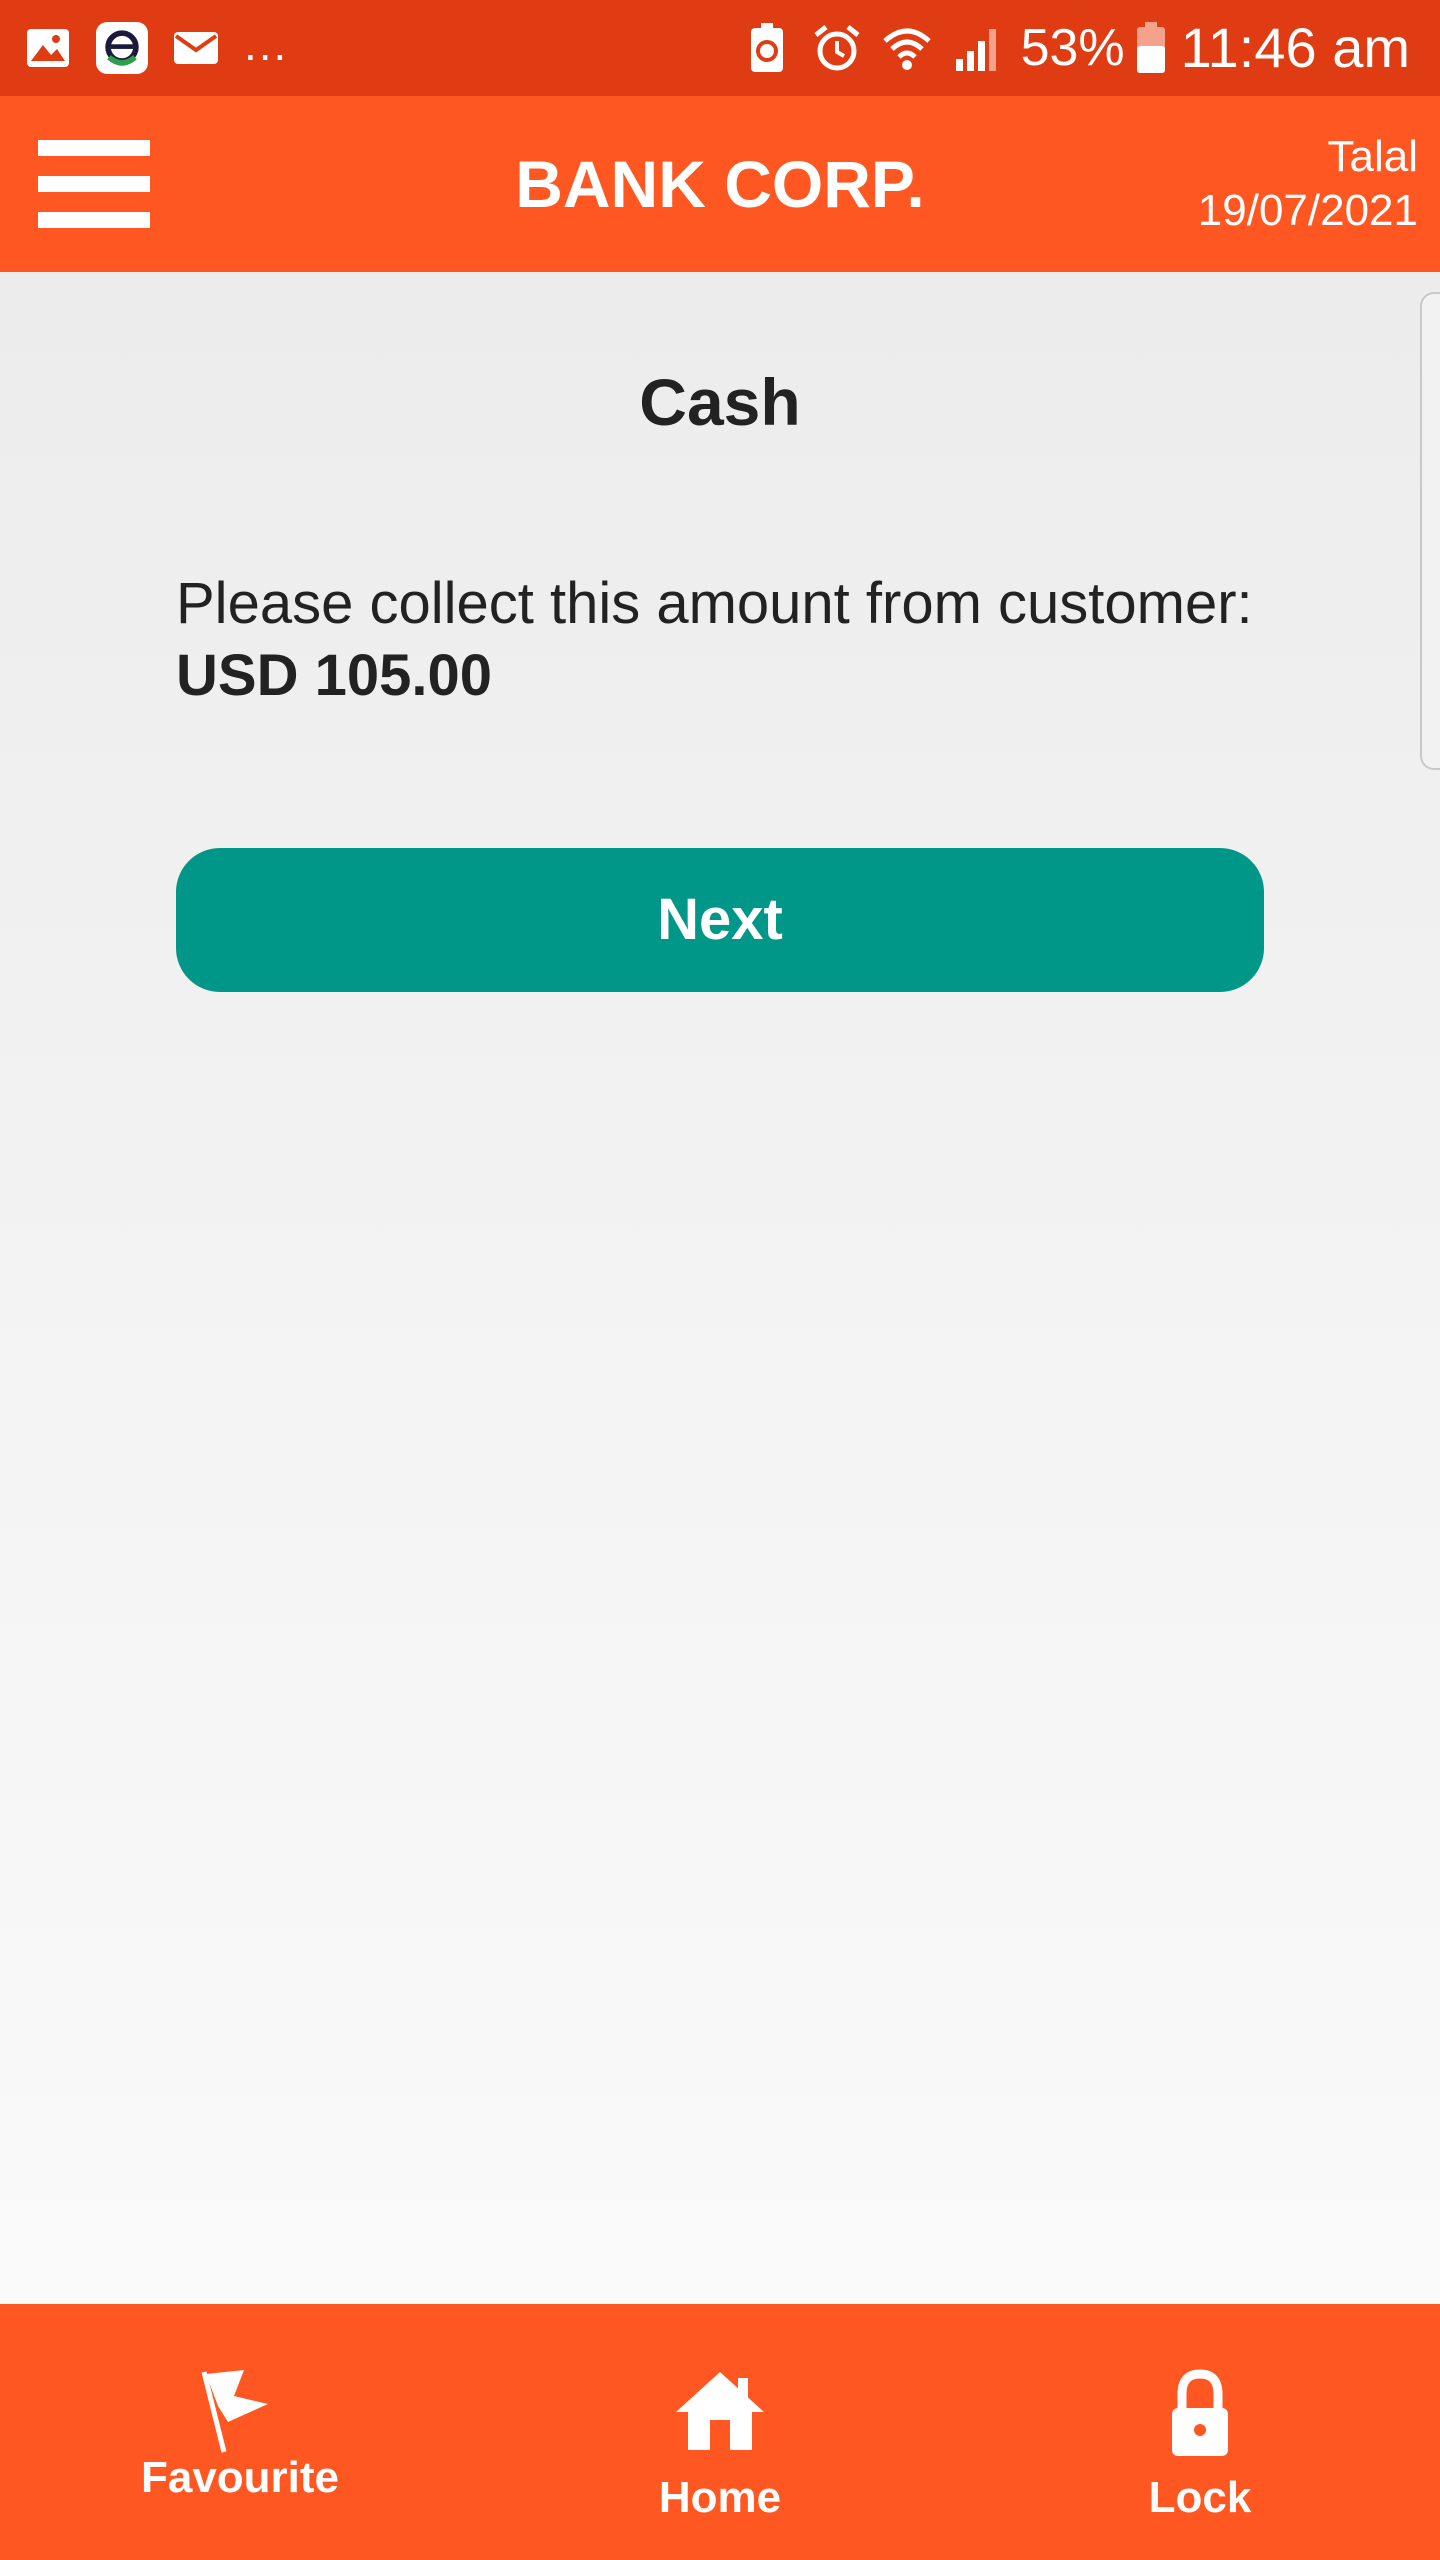 The image size is (1440, 2560). Describe the element at coordinates (767, 48) in the screenshot. I see `battery-saver-icon` at that location.